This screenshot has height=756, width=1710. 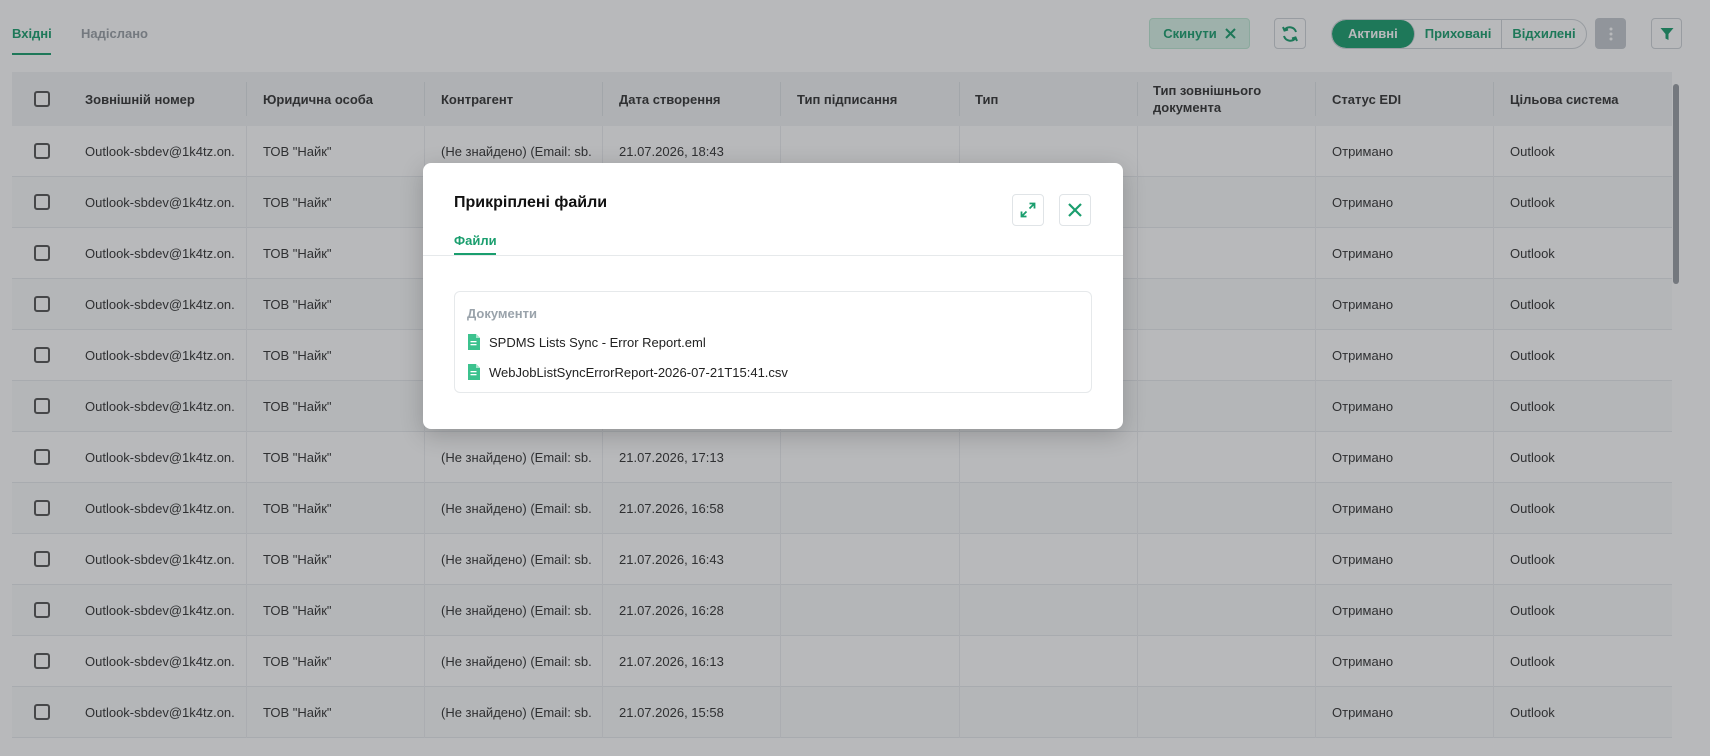 I want to click on file-link: SPDMS Lists Sync - Error Report.eml, so click(x=586, y=342).